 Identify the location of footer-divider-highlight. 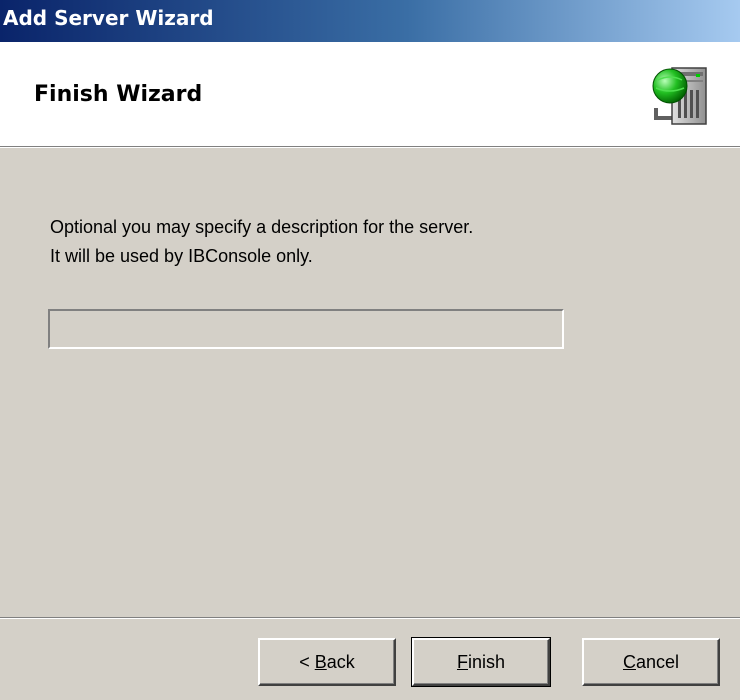
(370, 618).